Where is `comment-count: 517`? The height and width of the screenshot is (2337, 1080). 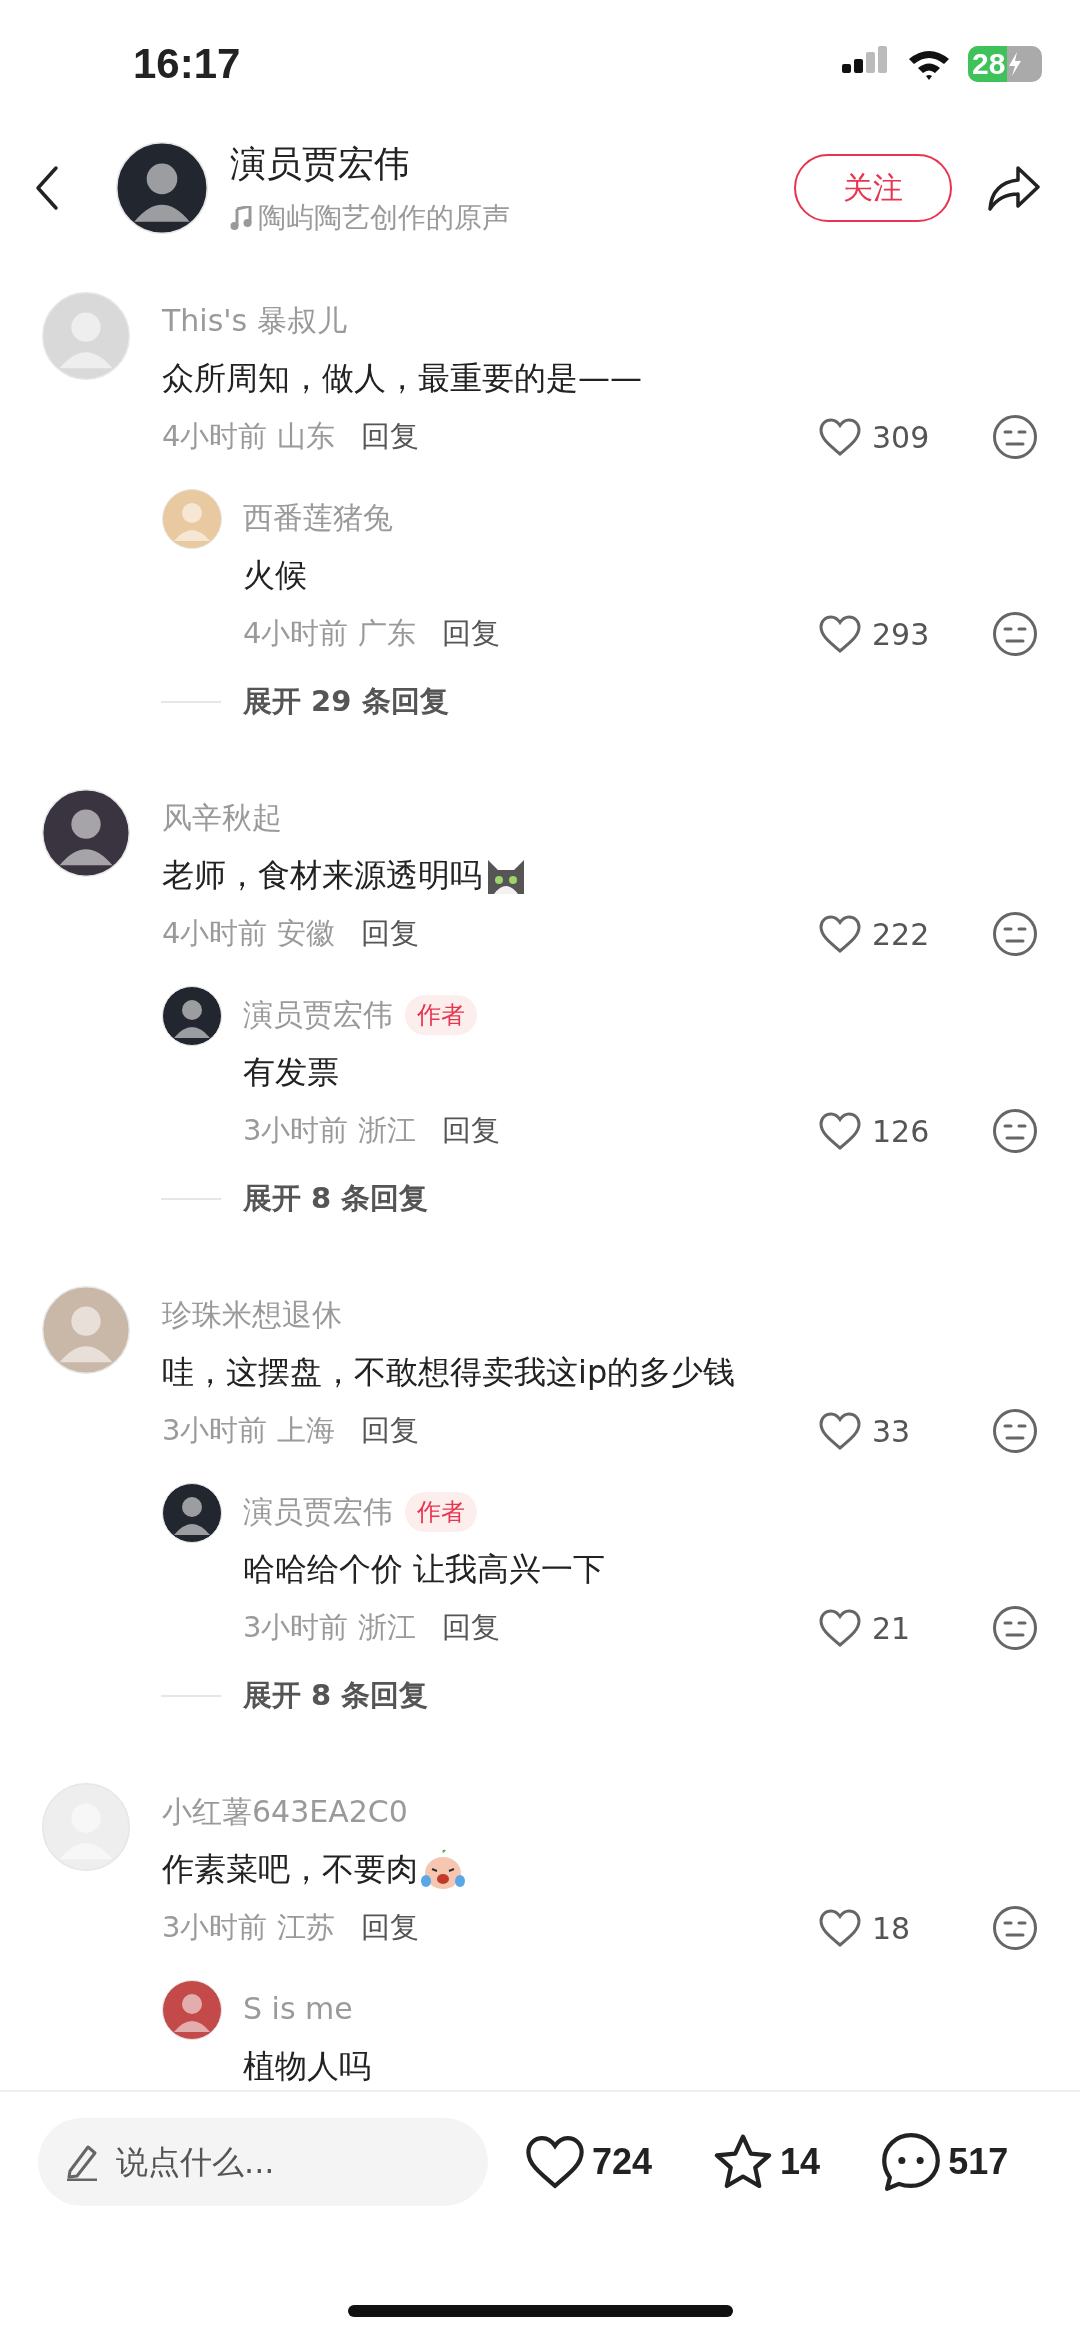
comment-count: 517 is located at coordinates (978, 2162).